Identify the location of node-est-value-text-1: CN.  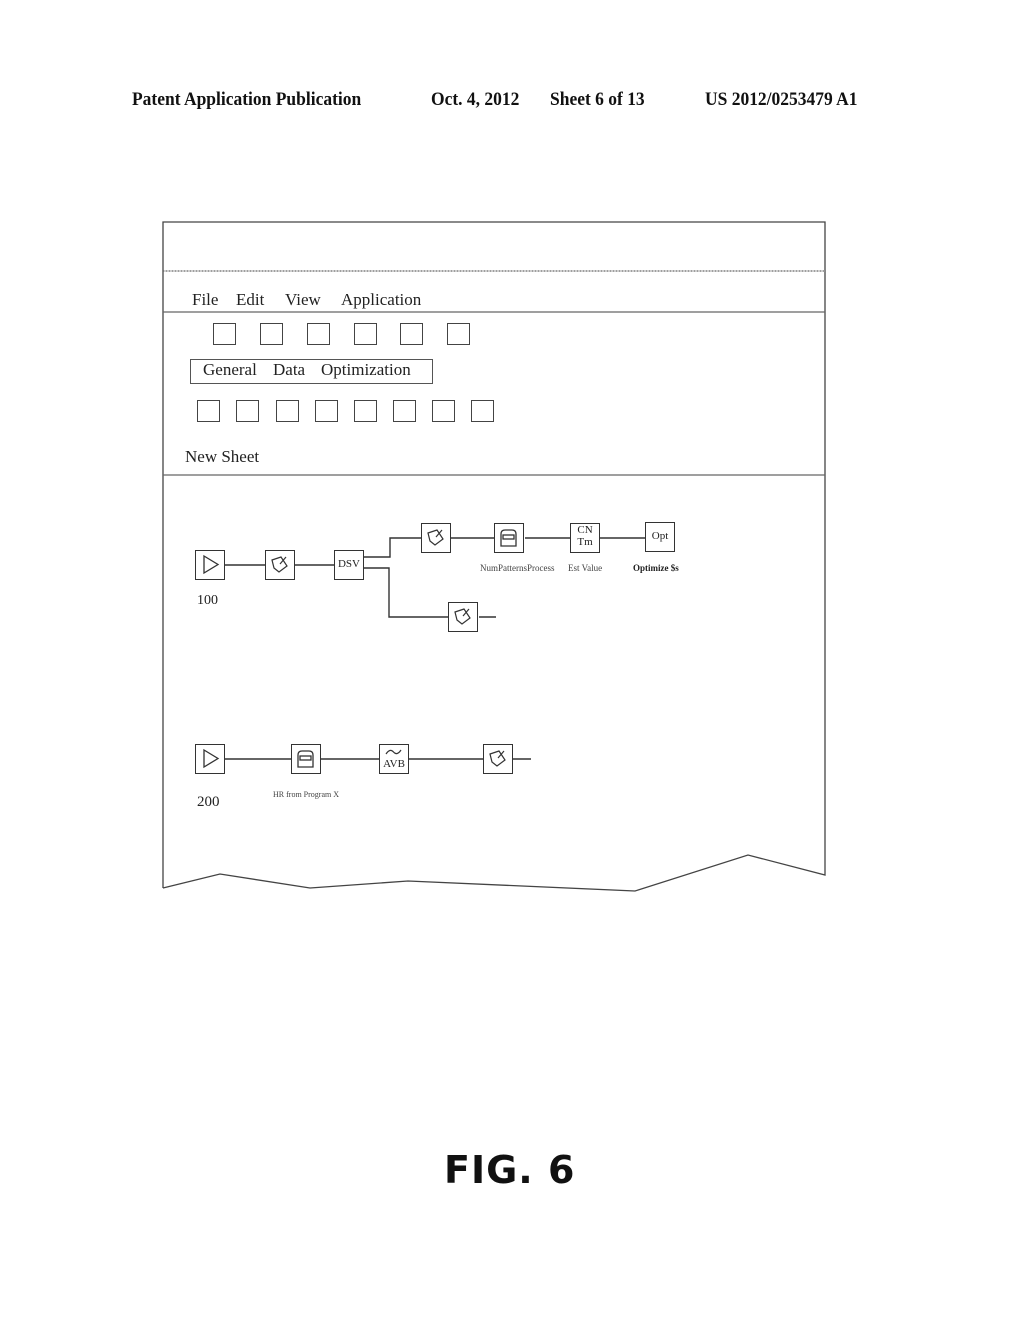
(585, 530).